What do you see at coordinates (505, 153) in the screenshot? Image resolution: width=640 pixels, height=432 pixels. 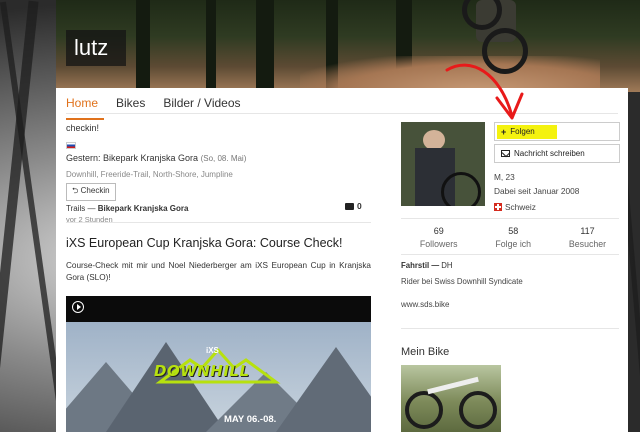 I see `envelope-icon` at bounding box center [505, 153].